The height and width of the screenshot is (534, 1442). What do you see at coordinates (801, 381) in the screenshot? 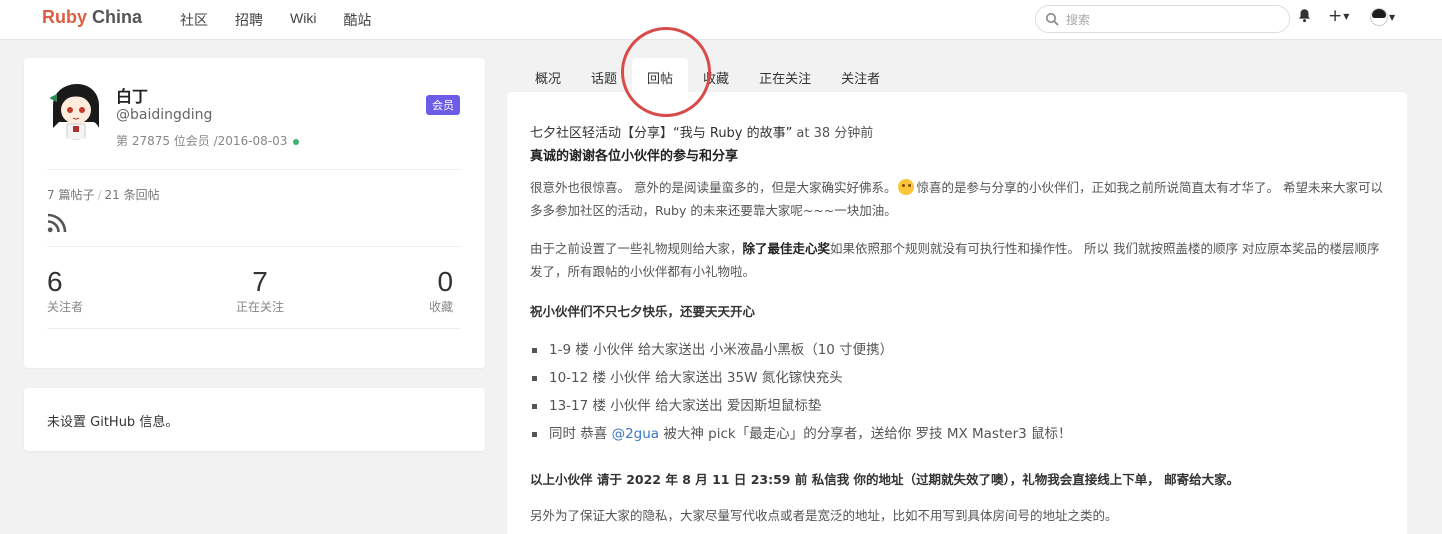
I see `list-item: 10-12 楼 小伙伴 给大家送出 35W 氮化镓快充头` at bounding box center [801, 381].